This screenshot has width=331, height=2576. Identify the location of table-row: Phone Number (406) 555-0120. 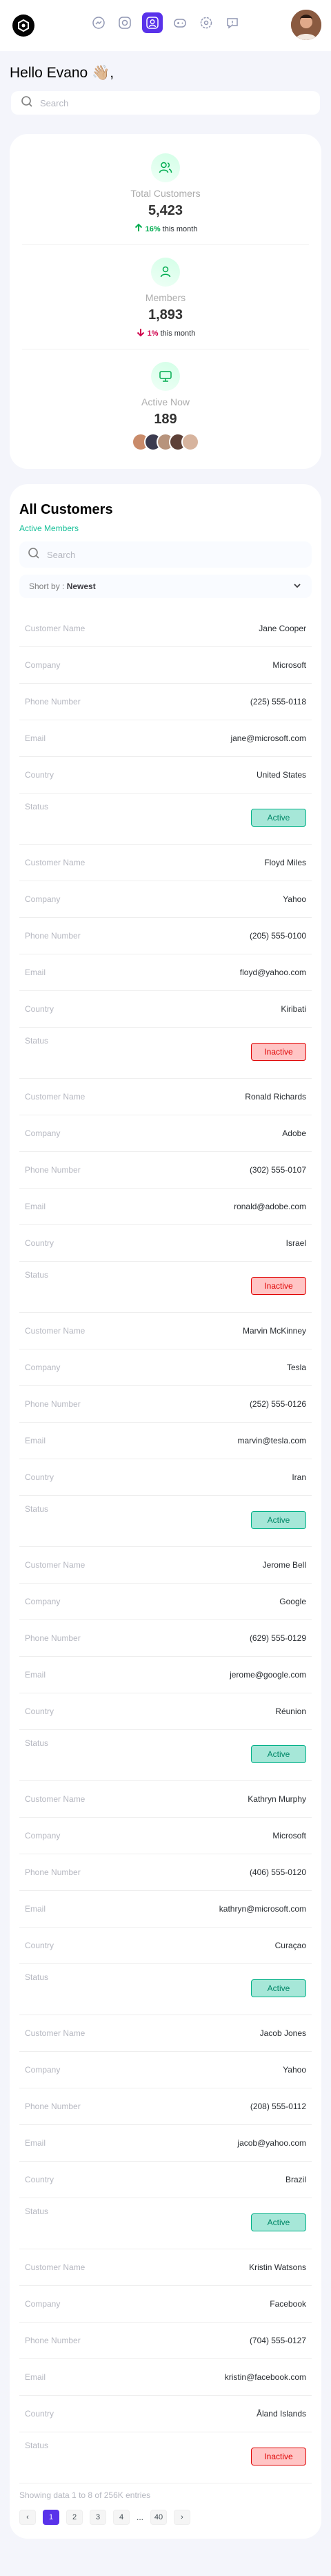
(165, 1872).